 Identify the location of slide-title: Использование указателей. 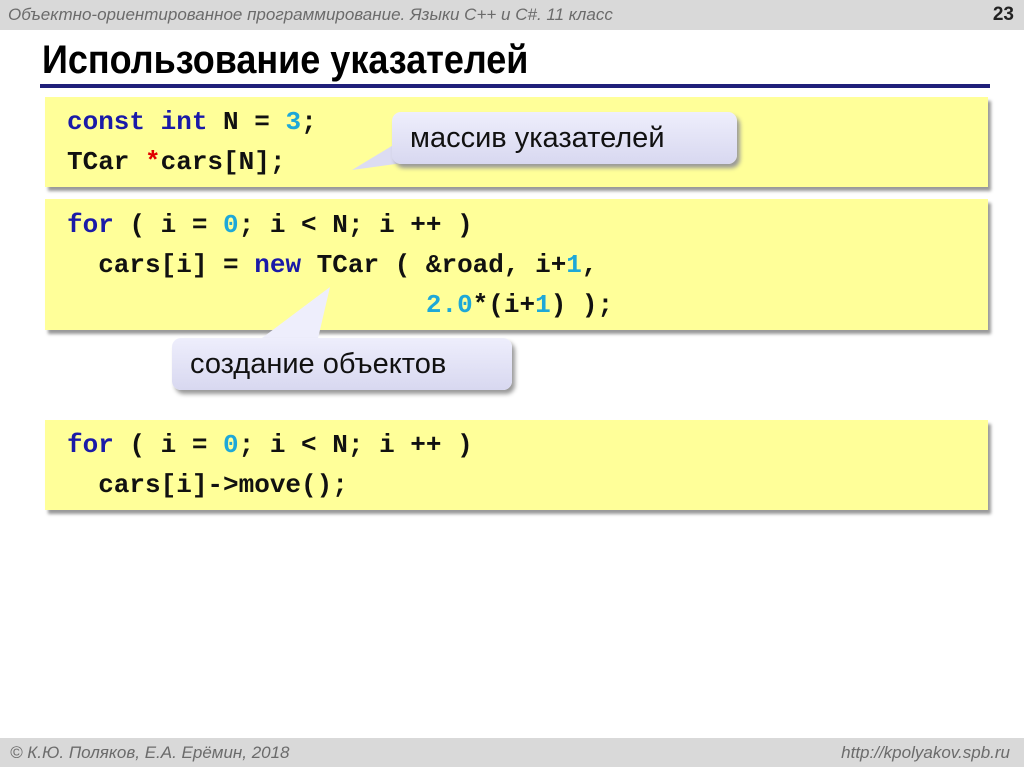
(285, 60).